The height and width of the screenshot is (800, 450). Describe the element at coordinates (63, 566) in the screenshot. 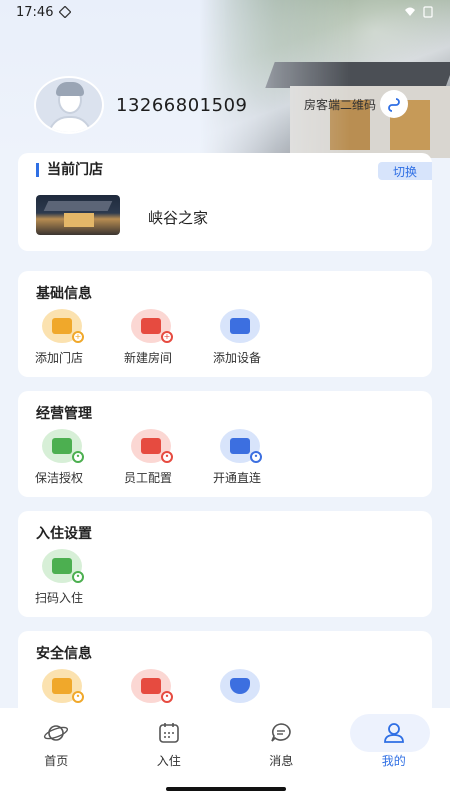

I see `scan-checkin-icon: •` at that location.